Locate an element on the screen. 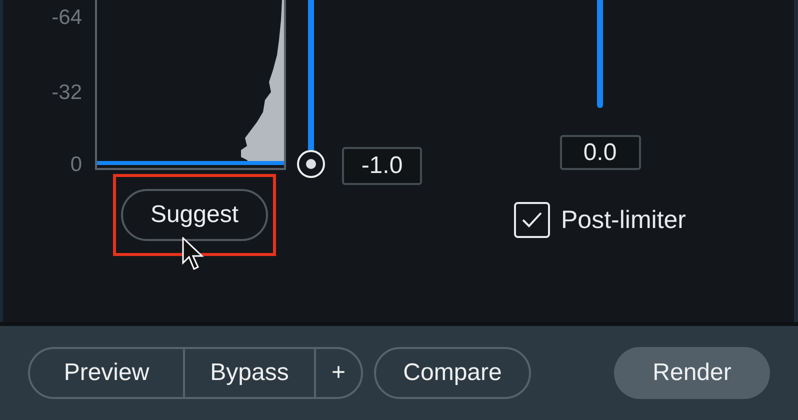 The image size is (798, 420). cursor-icon is located at coordinates (193, 254).